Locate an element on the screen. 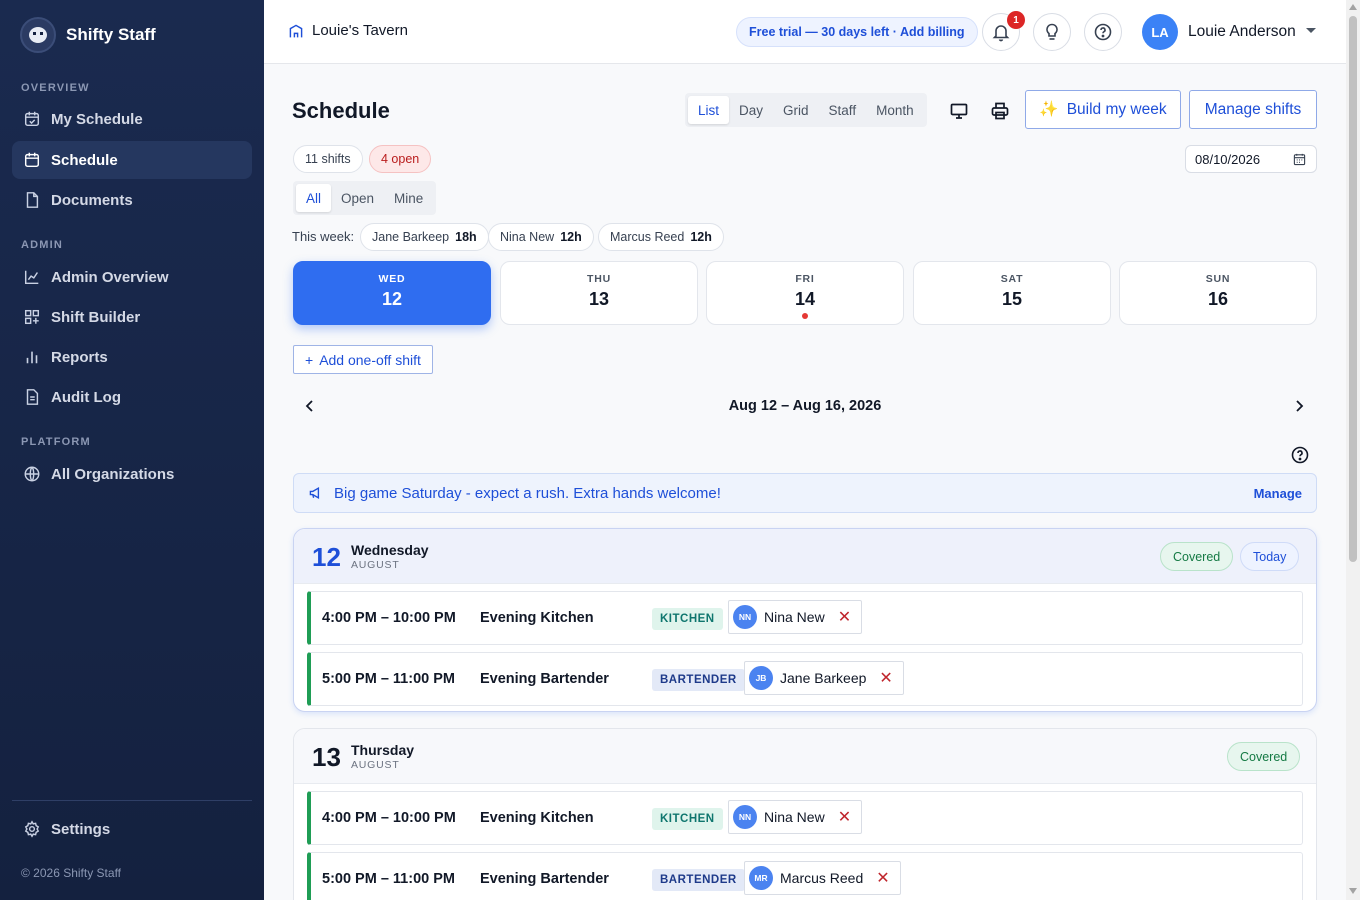 This screenshot has height=900, width=1360. sparkles-icon: ✨ is located at coordinates (1049, 109).